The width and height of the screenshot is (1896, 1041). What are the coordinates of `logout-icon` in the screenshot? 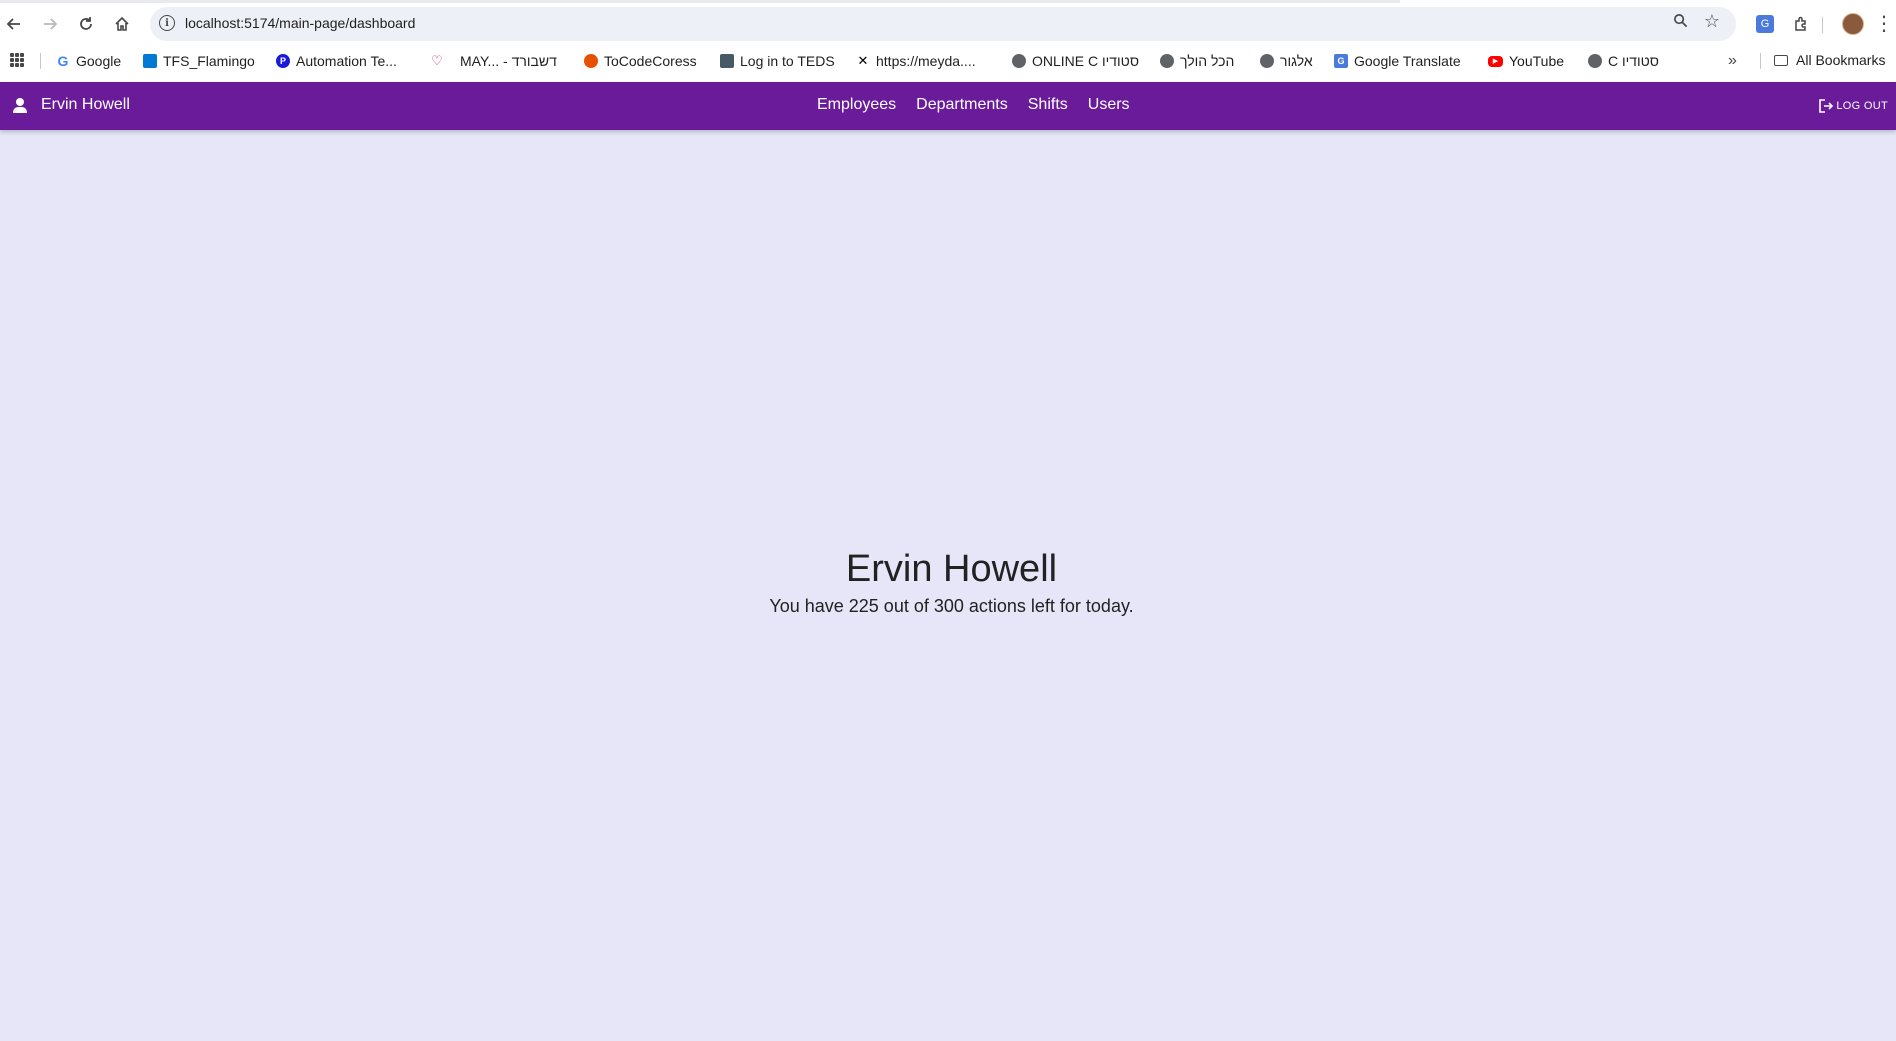 It's located at (1826, 106).